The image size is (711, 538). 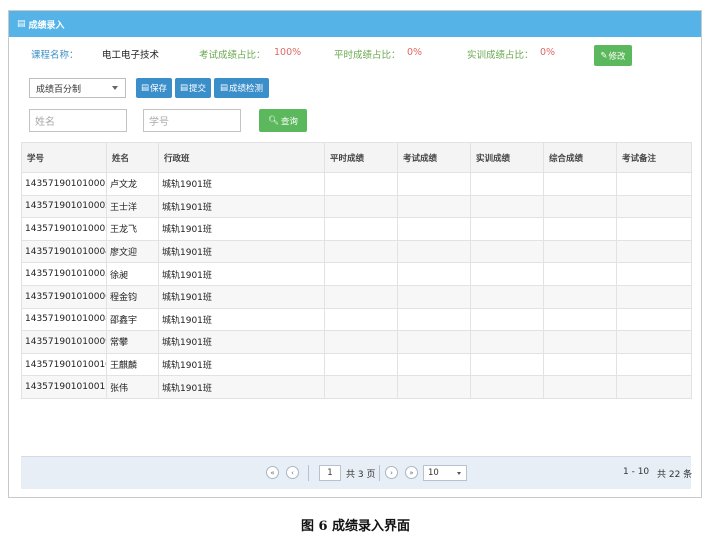 What do you see at coordinates (64, 387) in the screenshot?
I see `table-cell: 143571901010011` at bounding box center [64, 387].